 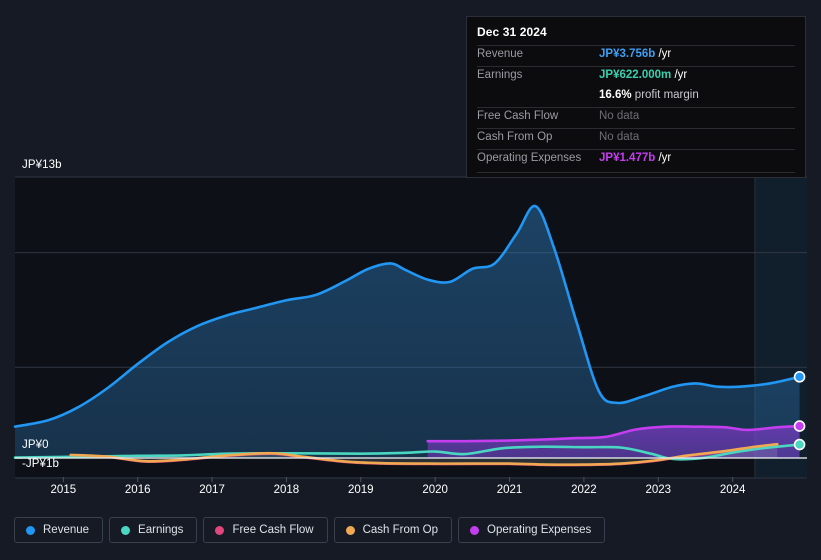 I want to click on tooltip-date: Dec 31 2024, so click(x=512, y=32).